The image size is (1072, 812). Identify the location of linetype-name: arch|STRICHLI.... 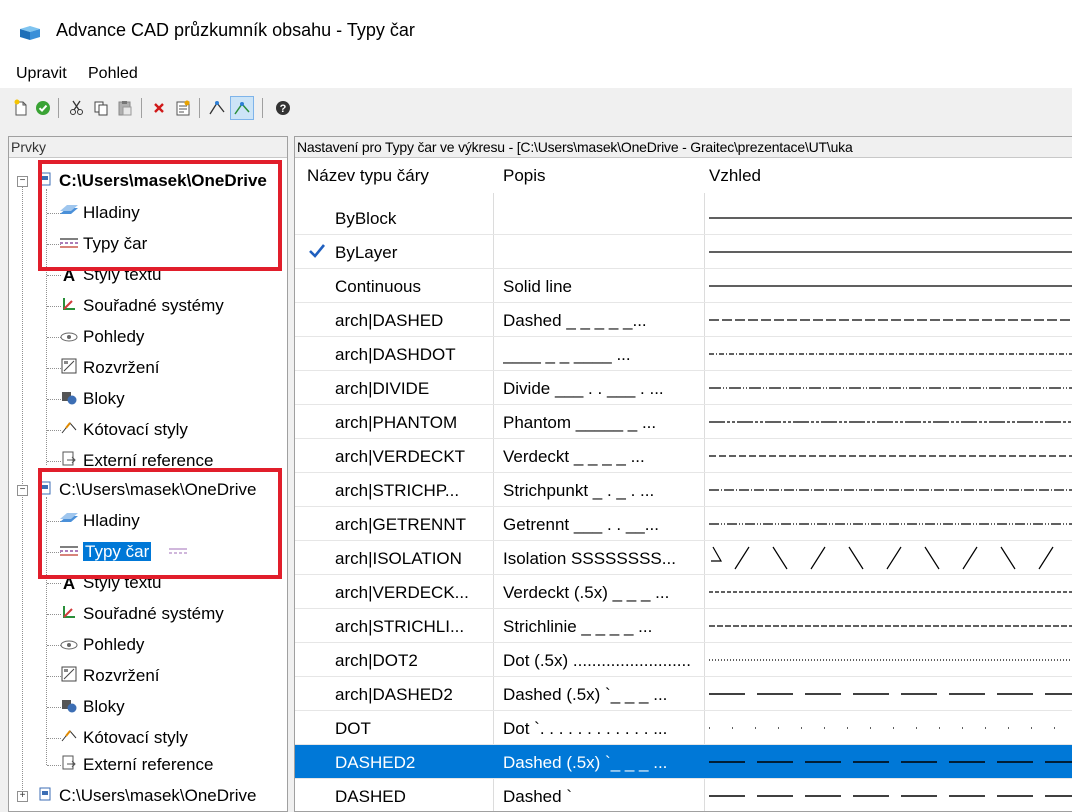
(400, 626).